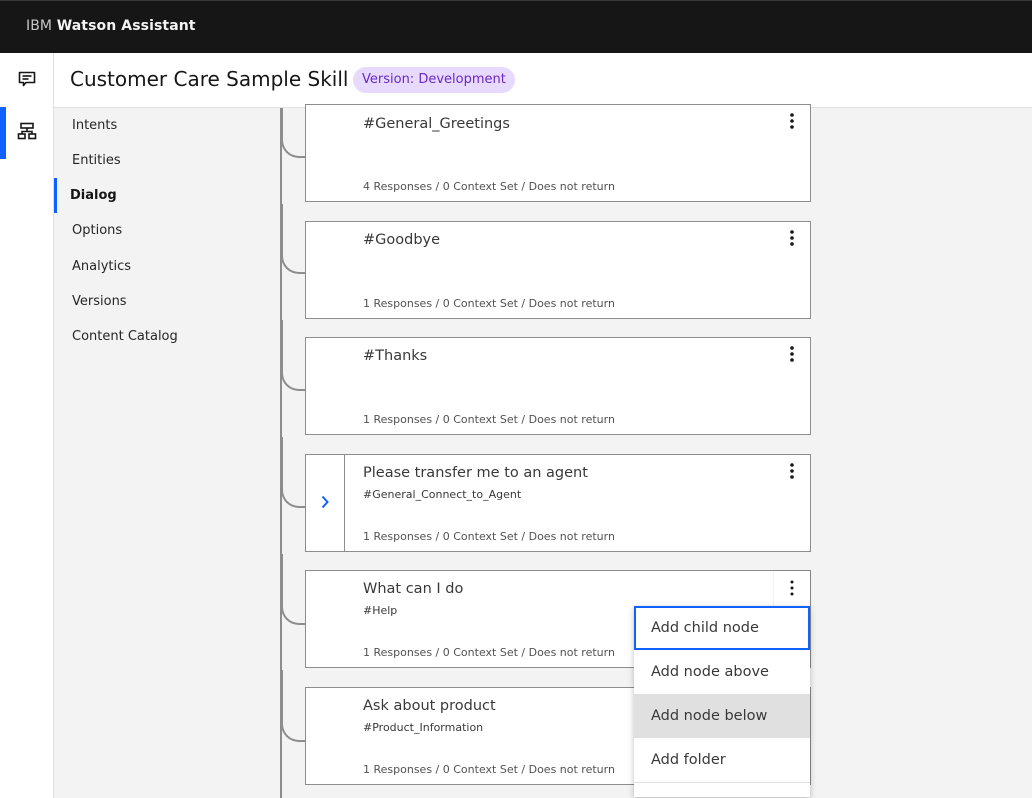 The height and width of the screenshot is (798, 1032). What do you see at coordinates (209, 79) in the screenshot?
I see `page-title: Customer Care Sample Skill` at bounding box center [209, 79].